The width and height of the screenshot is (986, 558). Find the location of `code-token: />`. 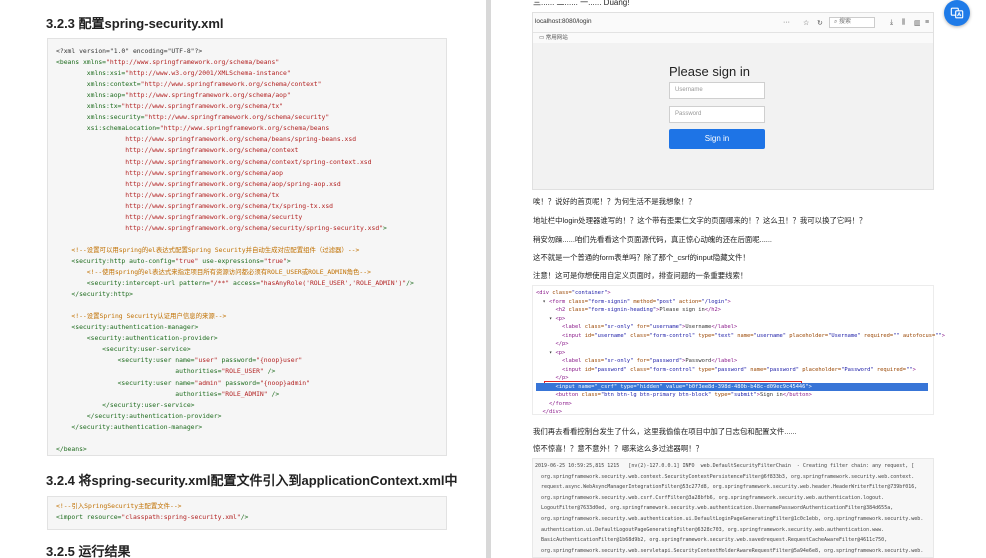

code-token: /> is located at coordinates (244, 517).